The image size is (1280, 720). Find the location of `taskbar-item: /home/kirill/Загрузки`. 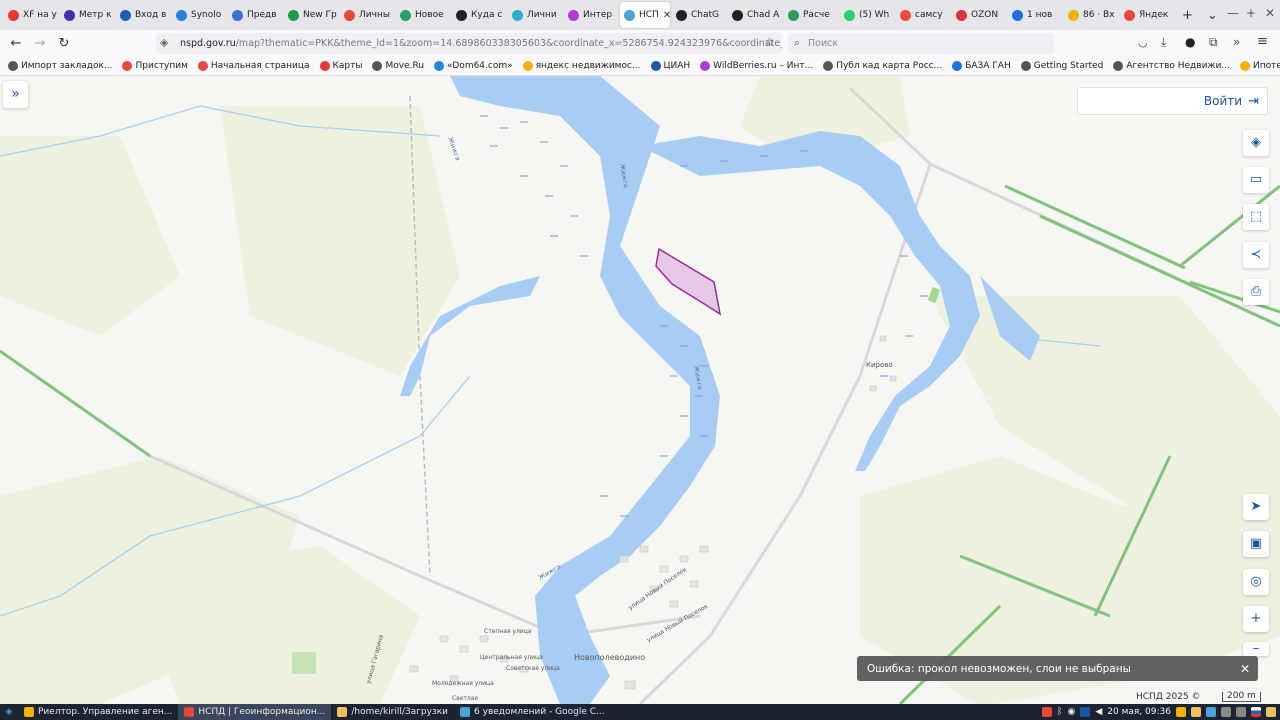

taskbar-item: /home/kirill/Загрузки is located at coordinates (392, 712).